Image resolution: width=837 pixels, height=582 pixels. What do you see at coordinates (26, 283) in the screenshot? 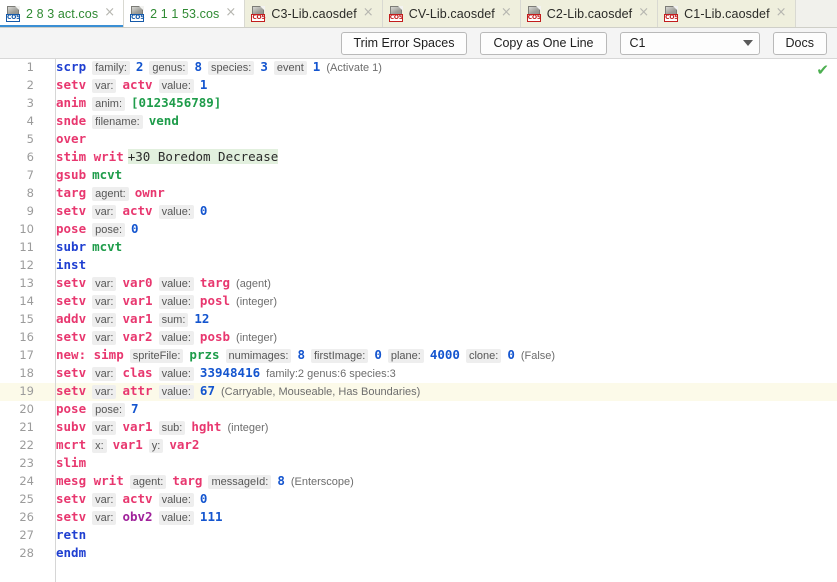
I see `line-number: 13` at bounding box center [26, 283].